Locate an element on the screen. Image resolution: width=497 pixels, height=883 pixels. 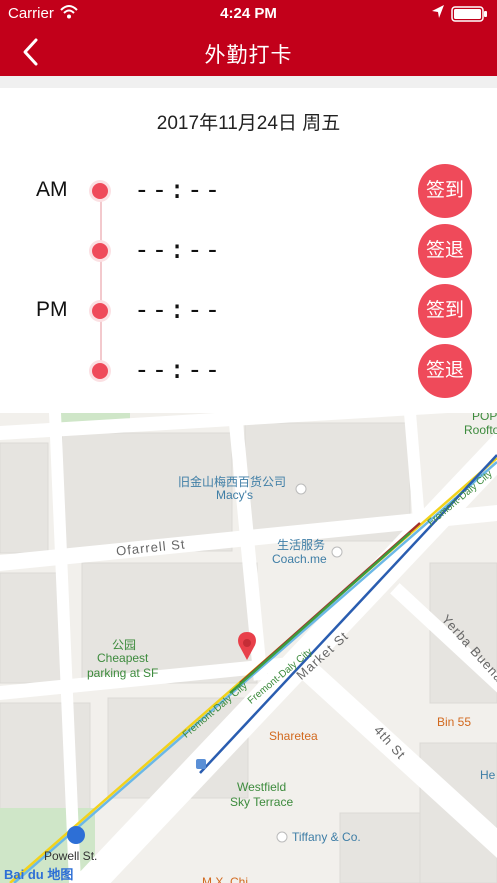
poi-westfield-1: Westfield is located at coordinates (261, 787).